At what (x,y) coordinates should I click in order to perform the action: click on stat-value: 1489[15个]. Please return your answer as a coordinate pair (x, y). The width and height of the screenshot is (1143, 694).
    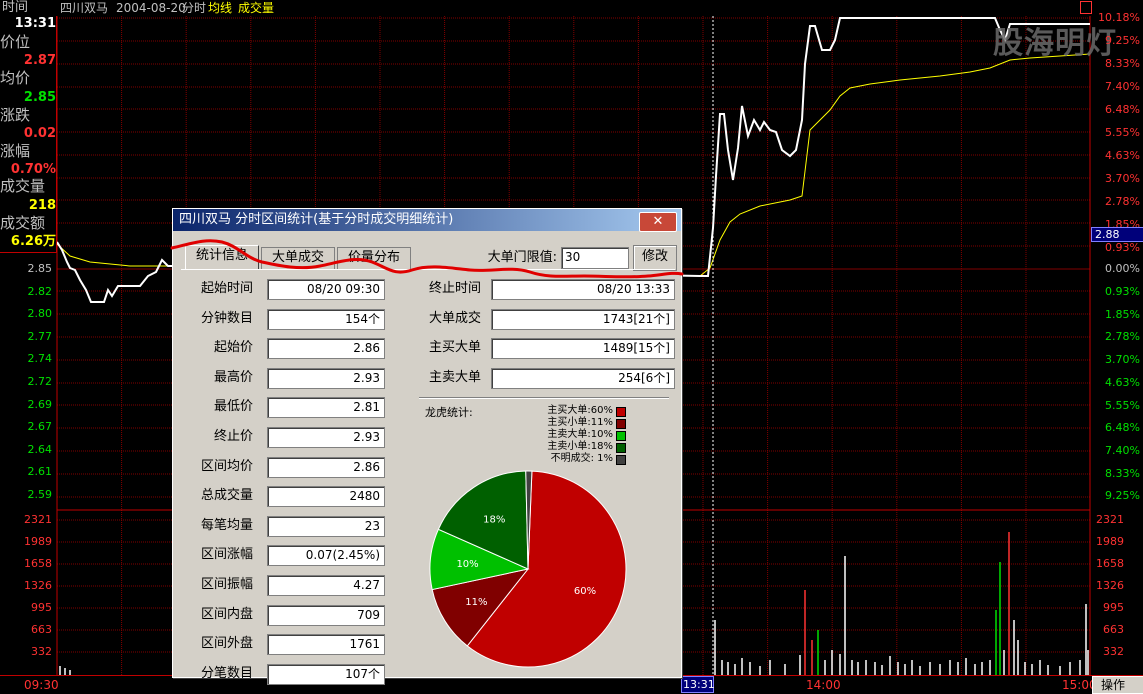
    Looking at the image, I should click on (583, 349).